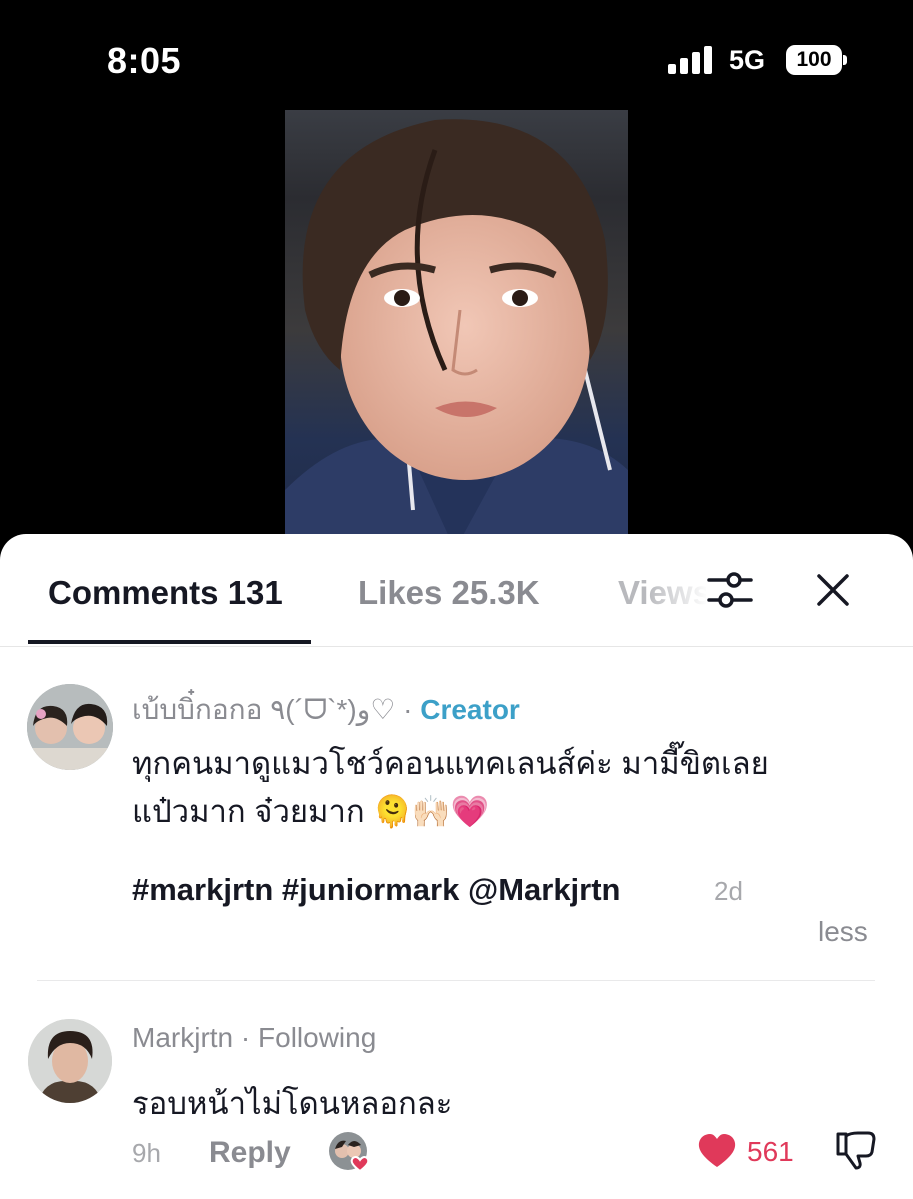 The image size is (913, 1199). I want to click on cellular-signal-icon, so click(690, 60).